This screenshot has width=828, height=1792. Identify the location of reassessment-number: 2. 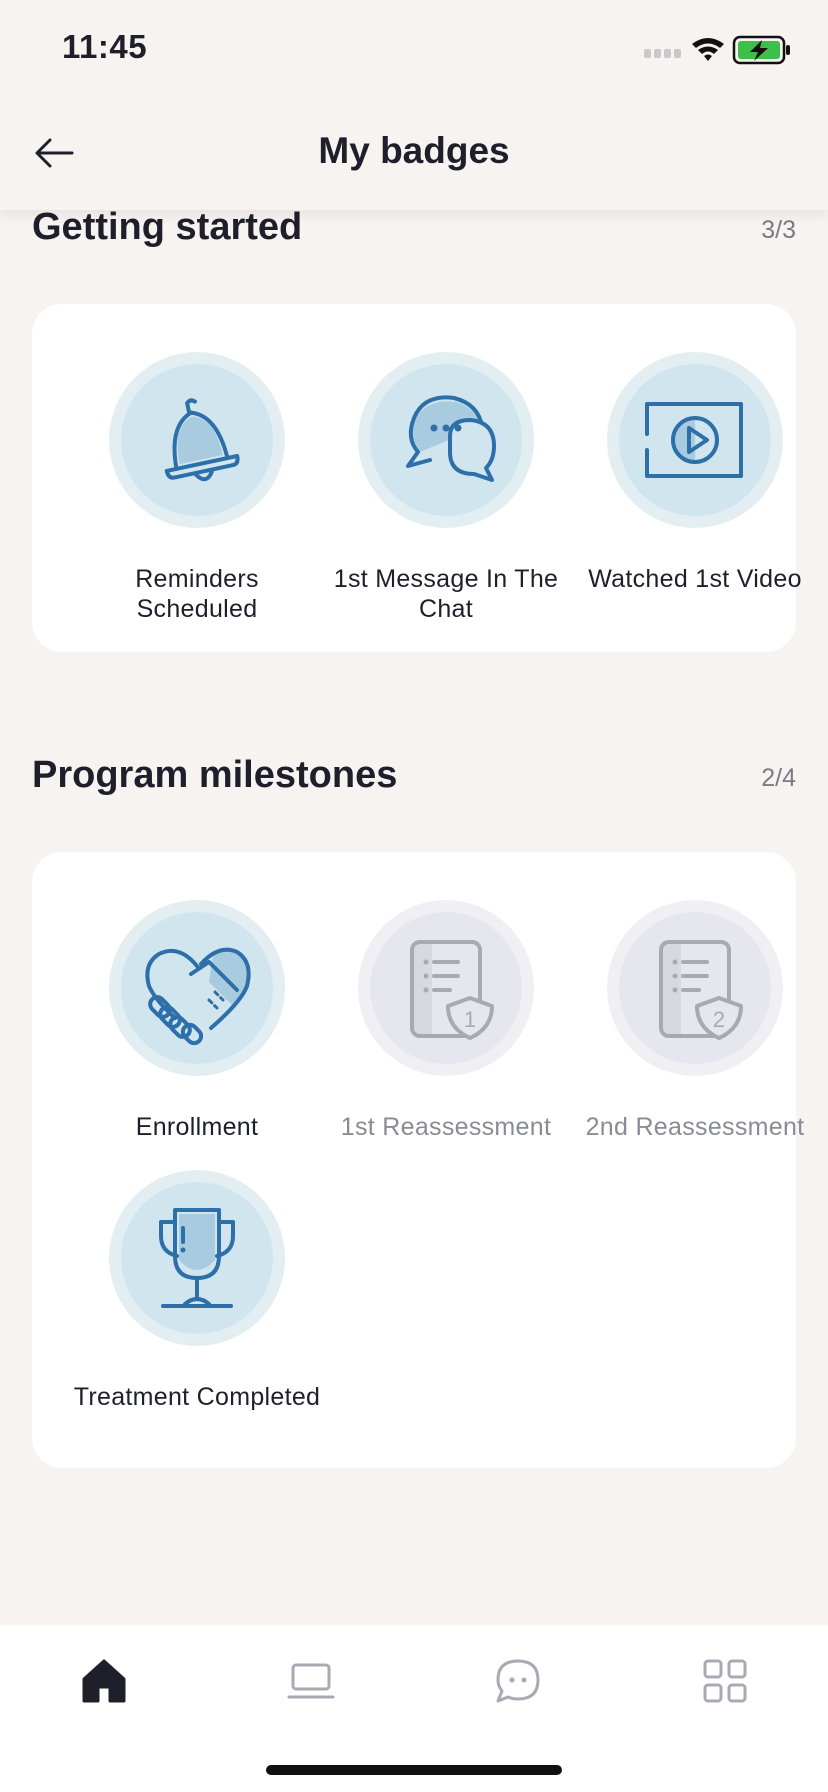
(719, 1019).